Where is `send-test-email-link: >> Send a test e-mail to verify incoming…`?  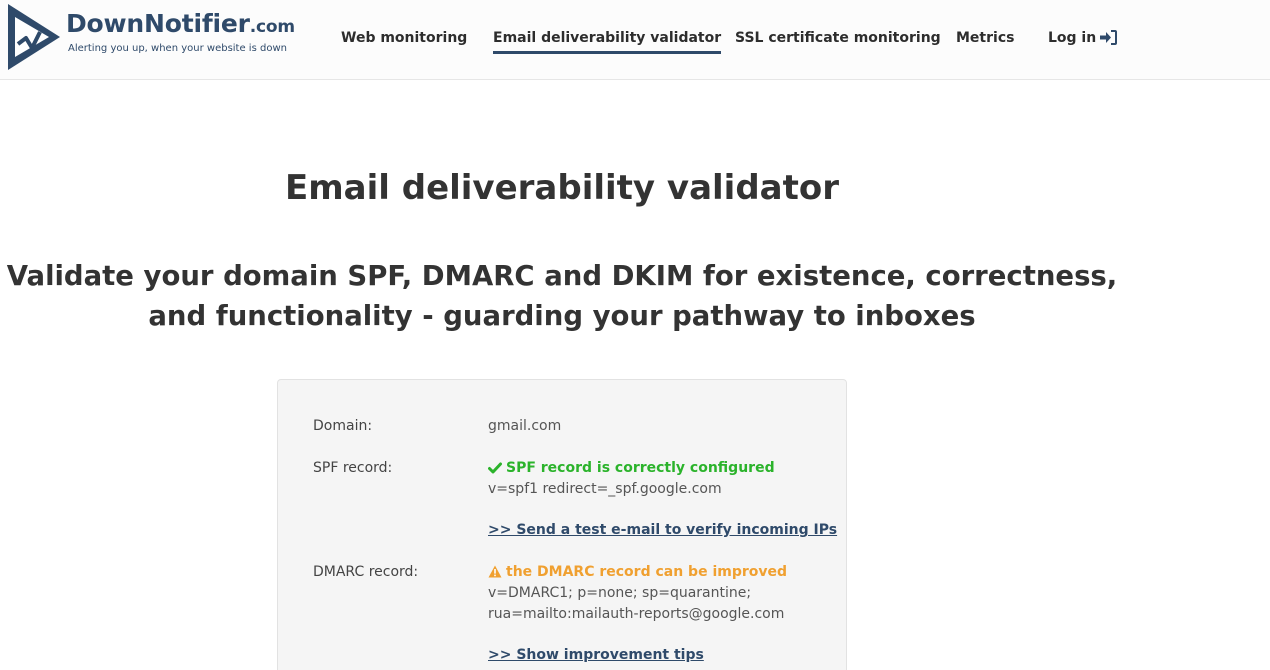
send-test-email-link: >> Send a test e-mail to verify incoming… is located at coordinates (662, 530).